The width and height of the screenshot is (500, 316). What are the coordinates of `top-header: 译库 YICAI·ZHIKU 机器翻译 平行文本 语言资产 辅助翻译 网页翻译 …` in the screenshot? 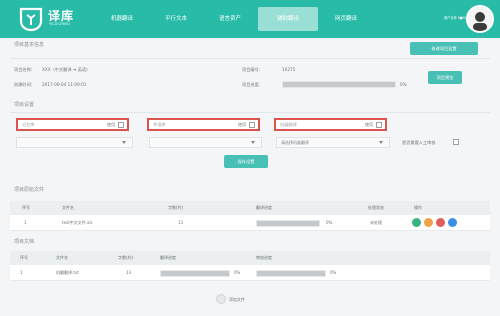 It's located at (250, 19).